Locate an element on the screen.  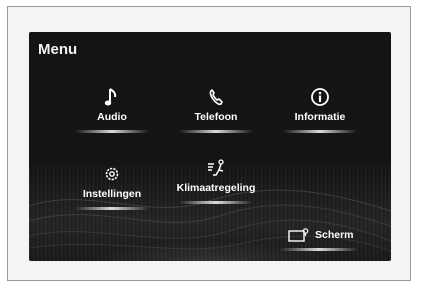
music-note-icon is located at coordinates (112, 98).